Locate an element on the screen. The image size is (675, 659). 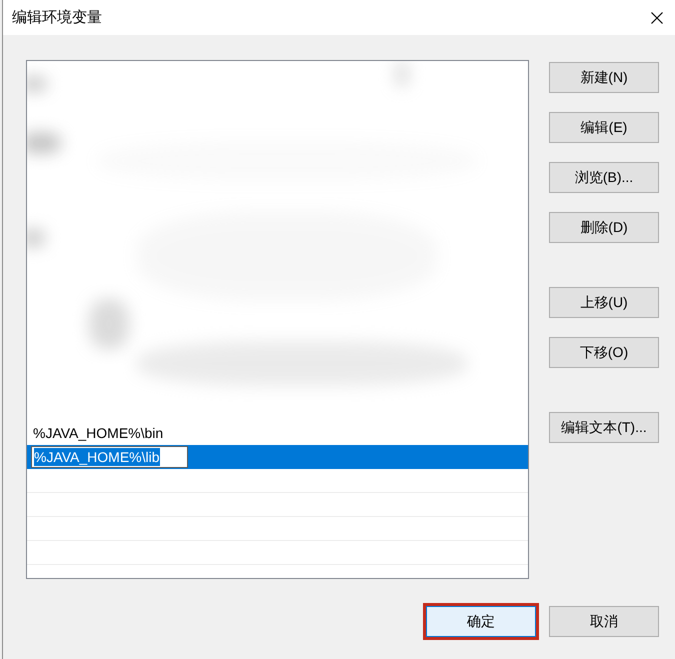
close-icon is located at coordinates (657, 18).